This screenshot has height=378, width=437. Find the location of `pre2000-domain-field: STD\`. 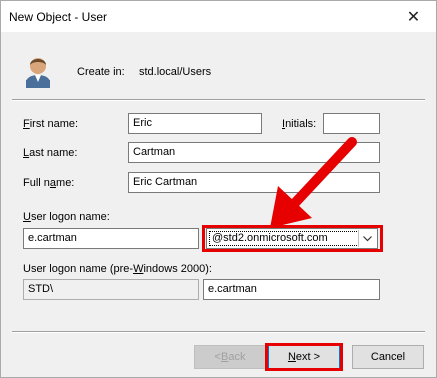

pre2000-domain-field: STD\ is located at coordinates (111, 289).